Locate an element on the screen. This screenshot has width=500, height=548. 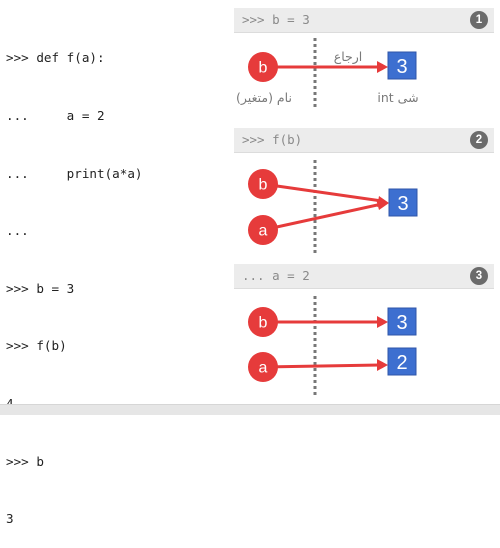
code-line: >>> def f(a): is located at coordinates (55, 58).